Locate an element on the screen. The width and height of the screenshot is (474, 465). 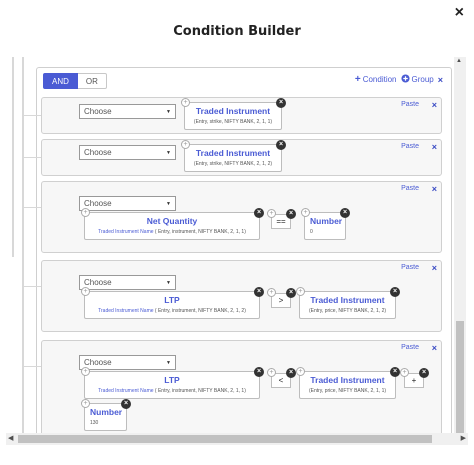
or-button: OR is located at coordinates (92, 81).